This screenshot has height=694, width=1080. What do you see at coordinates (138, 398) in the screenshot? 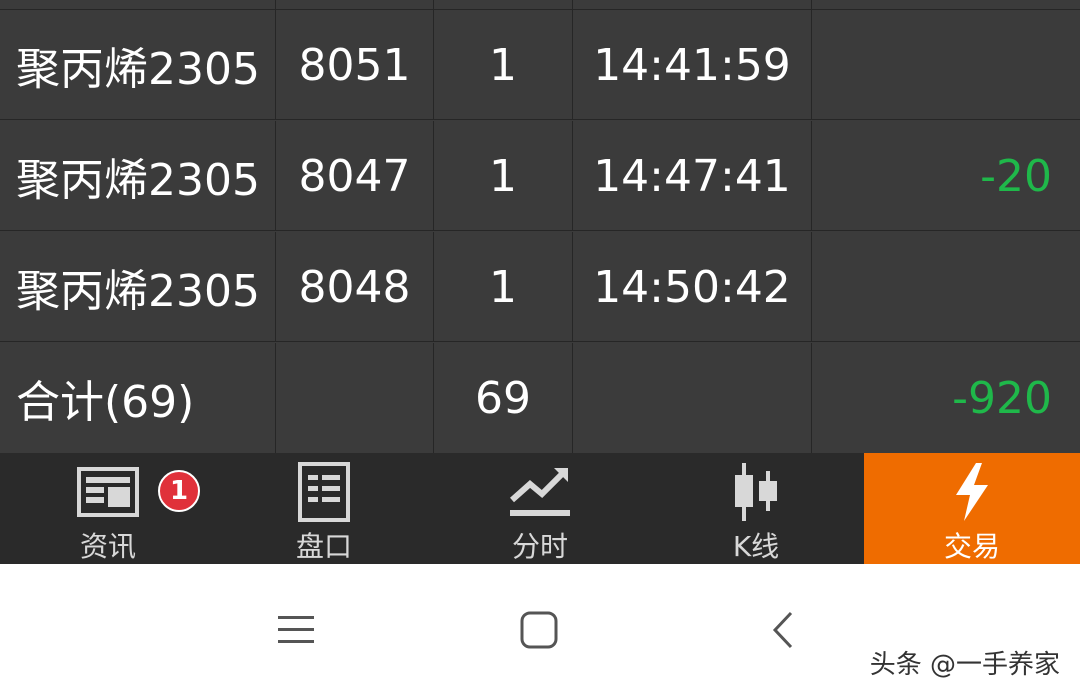
I see `total-label: 合计(69)` at bounding box center [138, 398].